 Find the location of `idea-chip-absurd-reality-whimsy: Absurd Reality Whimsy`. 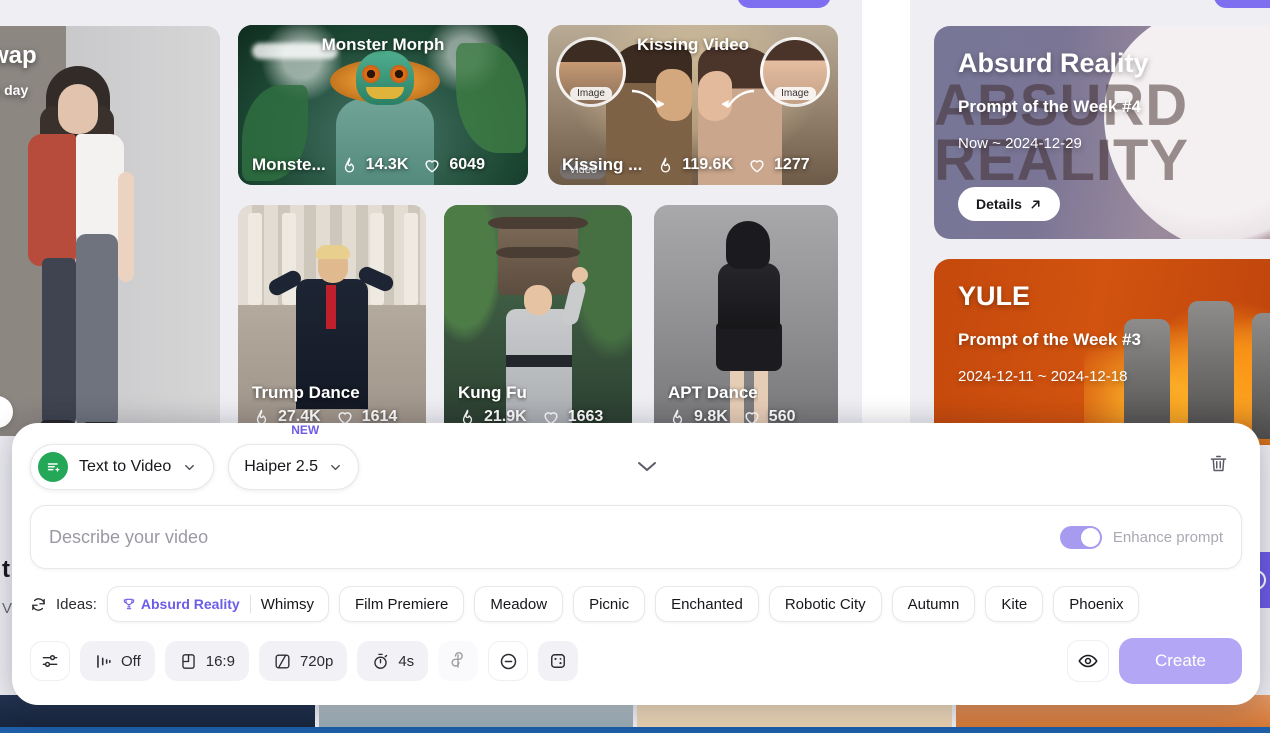

idea-chip-absurd-reality-whimsy: Absurd Reality Whimsy is located at coordinates (218, 604).